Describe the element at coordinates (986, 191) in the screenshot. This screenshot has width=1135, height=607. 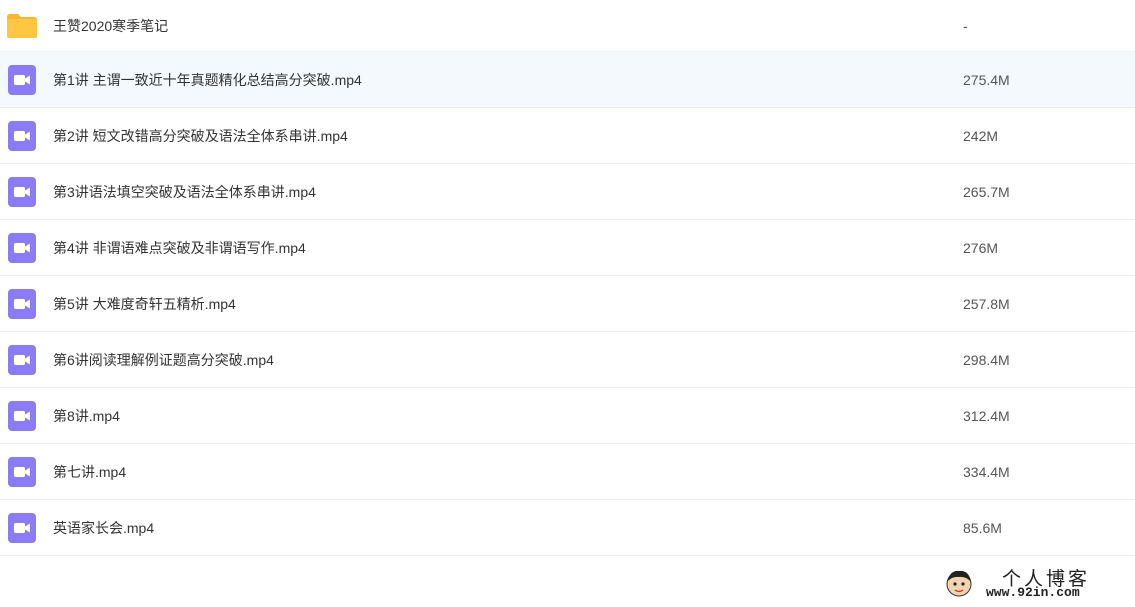
I see `file-size: 265.7M` at that location.